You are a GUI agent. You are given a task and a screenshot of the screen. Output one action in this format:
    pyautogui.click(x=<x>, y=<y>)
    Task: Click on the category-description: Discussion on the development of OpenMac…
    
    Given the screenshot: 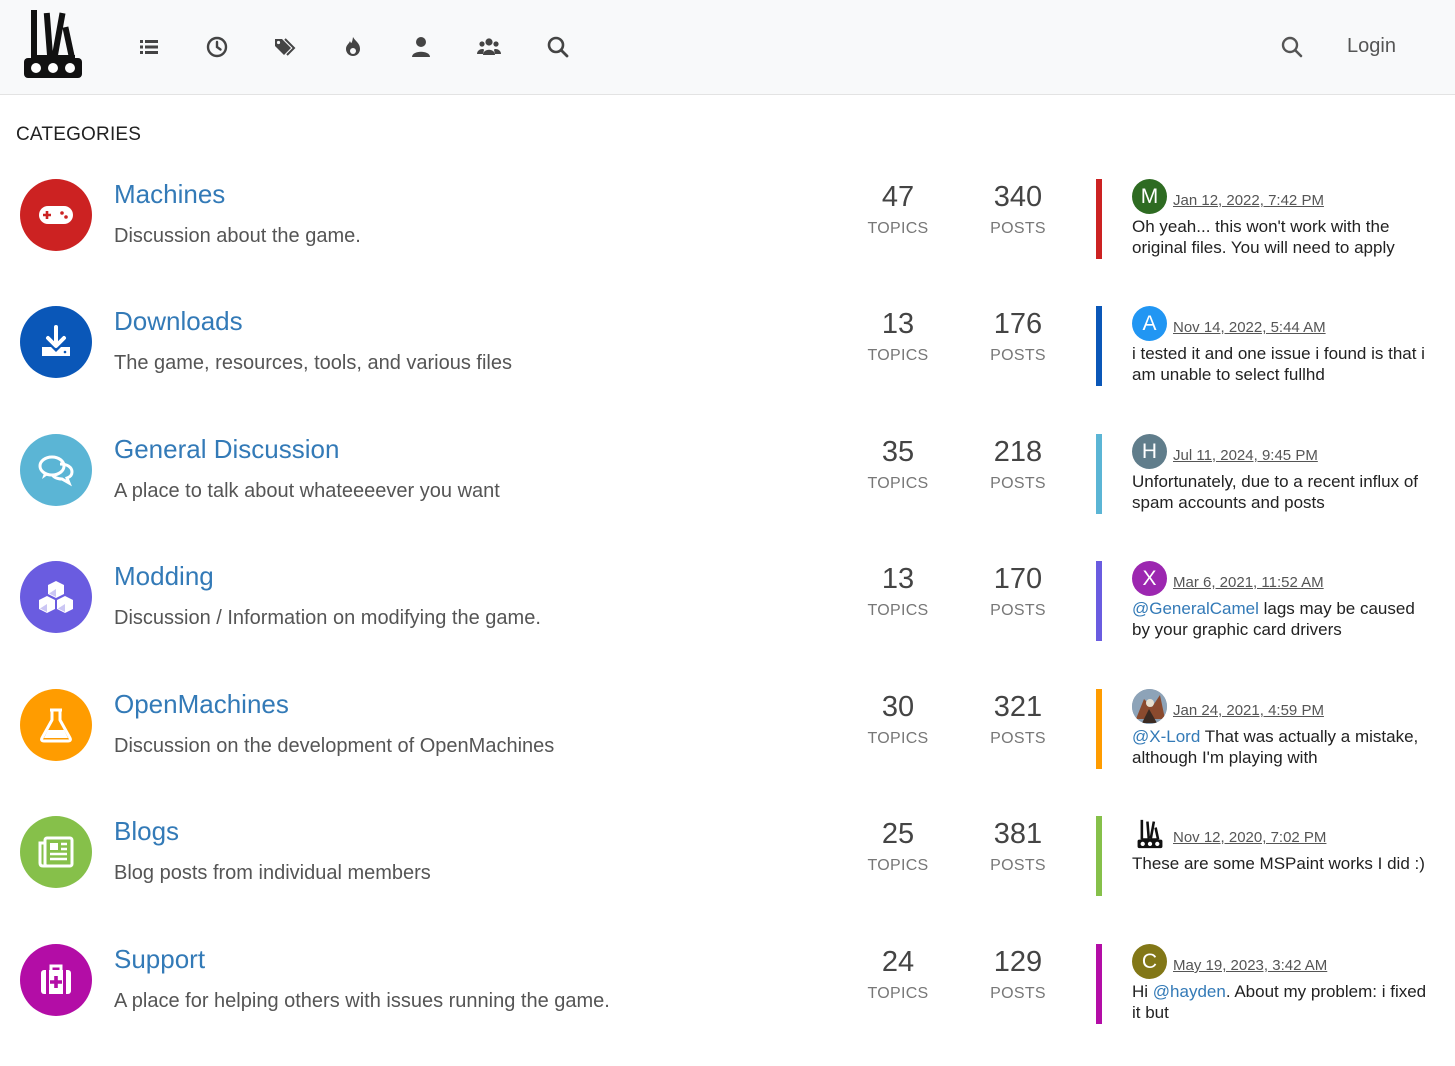 What is the action you would take?
    pyautogui.click(x=334, y=746)
    